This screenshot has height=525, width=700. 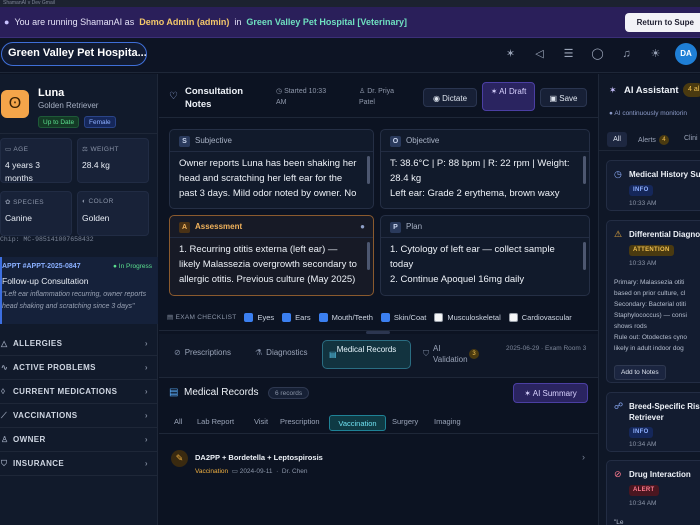 I want to click on pet-face-icon: ʘ, so click(x=15, y=104).